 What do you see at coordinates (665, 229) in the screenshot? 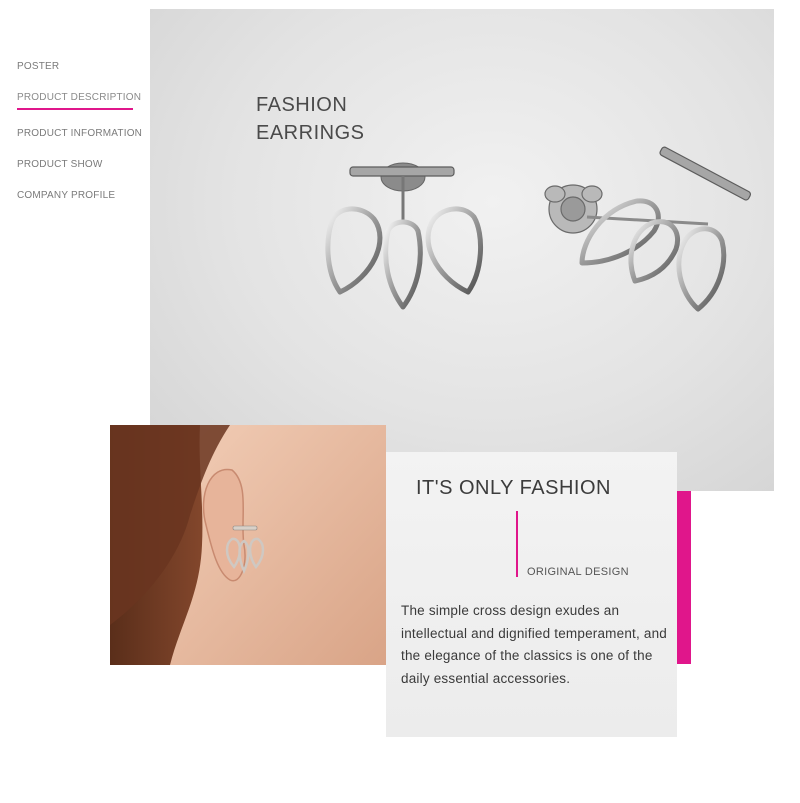
I see `right-earring` at bounding box center [665, 229].